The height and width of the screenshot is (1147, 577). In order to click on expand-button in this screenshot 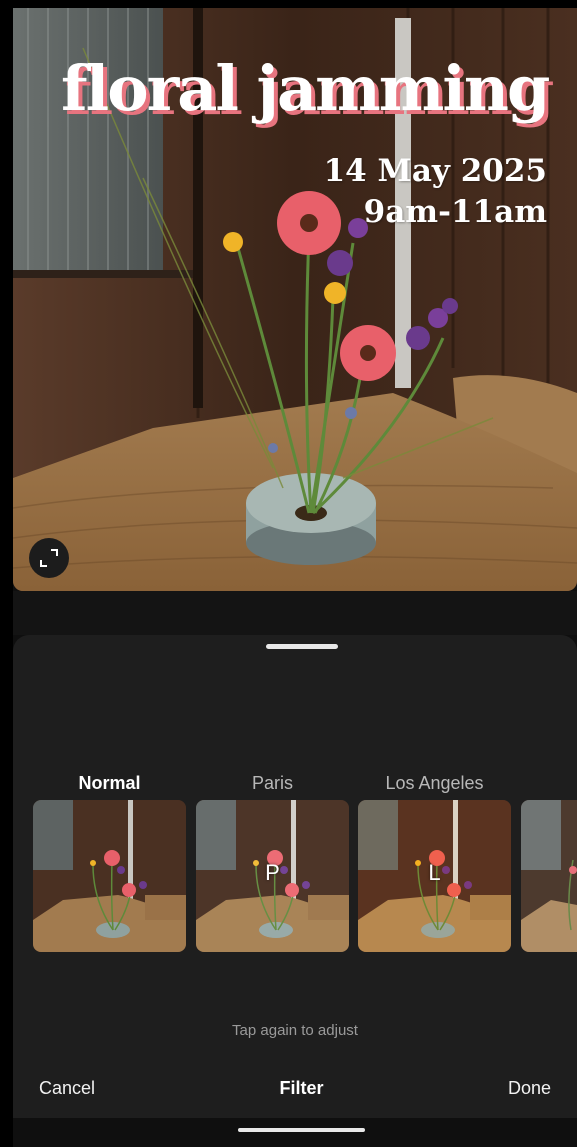, I will do `click(49, 558)`.